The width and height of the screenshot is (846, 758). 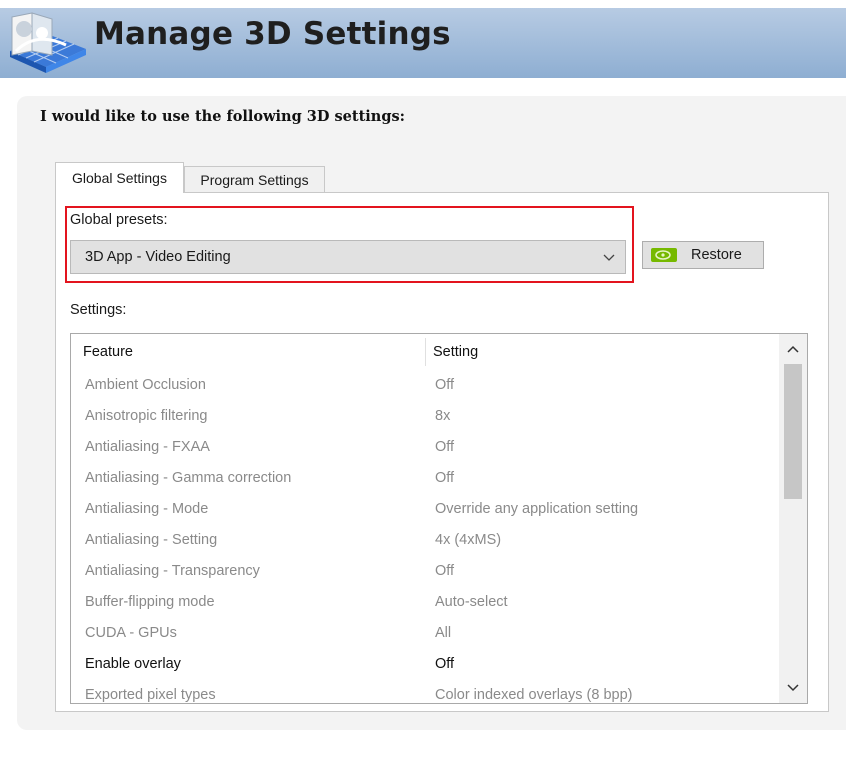 What do you see at coordinates (424, 448) in the screenshot?
I see `table-row: Antialiasing - FXAA Off` at bounding box center [424, 448].